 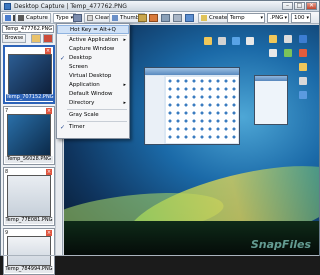 I want to click on menu-item-capture-window: Capture Window, so click(x=93, y=49).